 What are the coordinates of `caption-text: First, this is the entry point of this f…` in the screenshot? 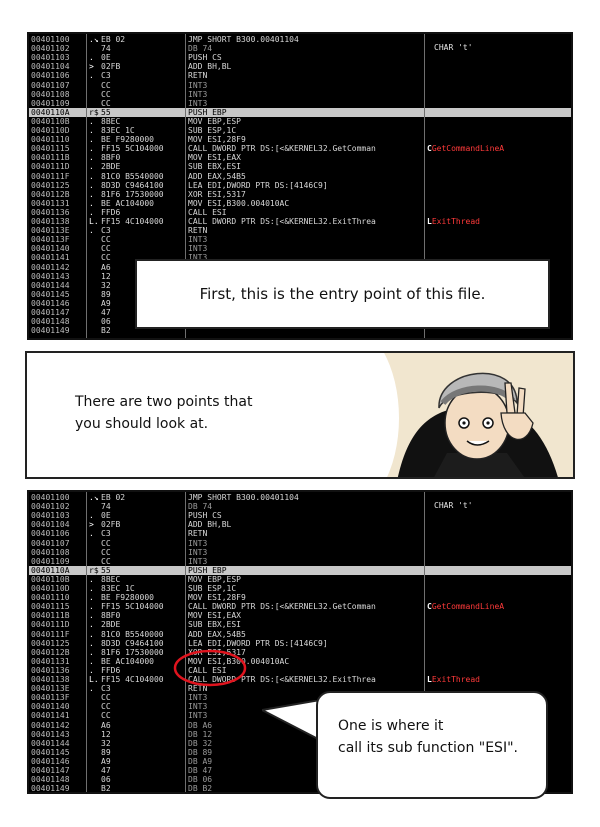 It's located at (342, 294).